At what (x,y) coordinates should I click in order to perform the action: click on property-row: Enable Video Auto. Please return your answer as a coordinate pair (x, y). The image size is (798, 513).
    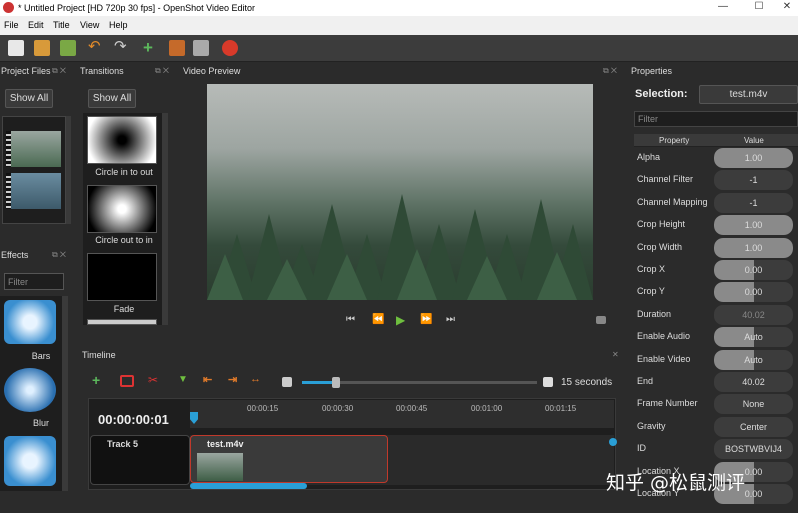
    Looking at the image, I should click on (716, 360).